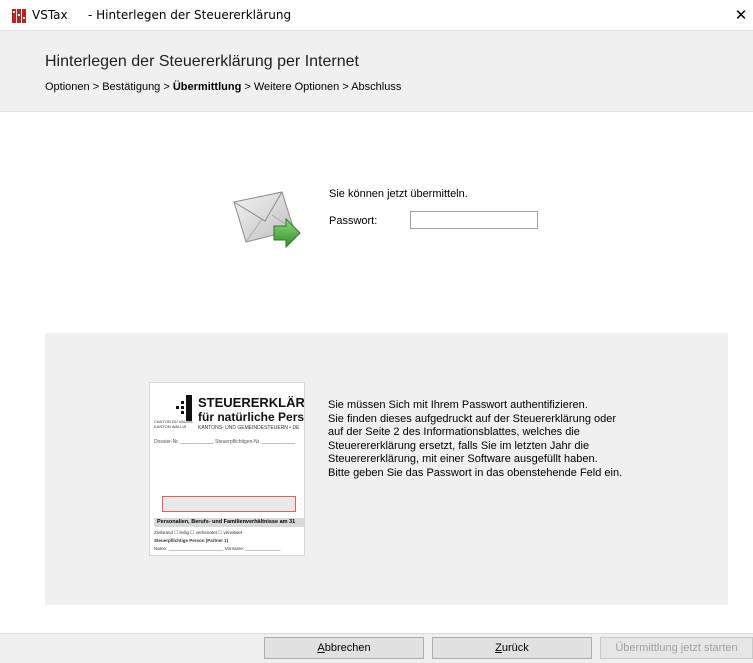  What do you see at coordinates (376, 87) in the screenshot?
I see `breadcrumb-step: Abschluss` at bounding box center [376, 87].